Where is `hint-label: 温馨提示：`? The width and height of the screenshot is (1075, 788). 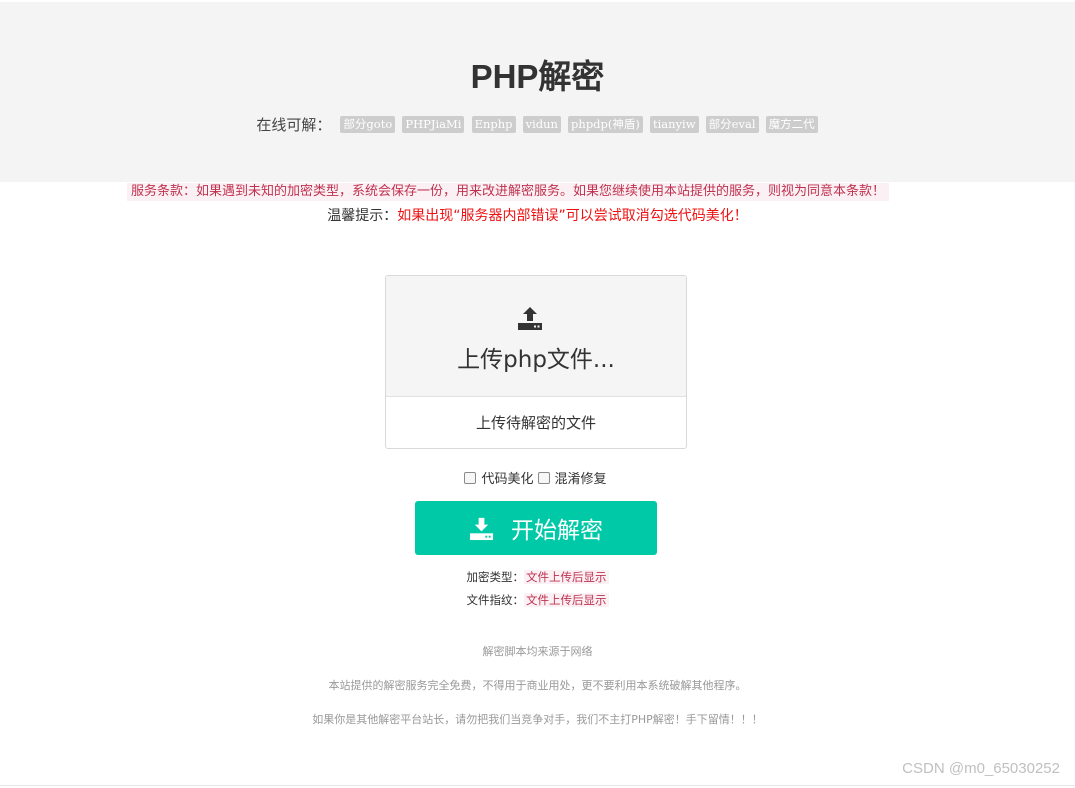 hint-label: 温馨提示： is located at coordinates (362, 216).